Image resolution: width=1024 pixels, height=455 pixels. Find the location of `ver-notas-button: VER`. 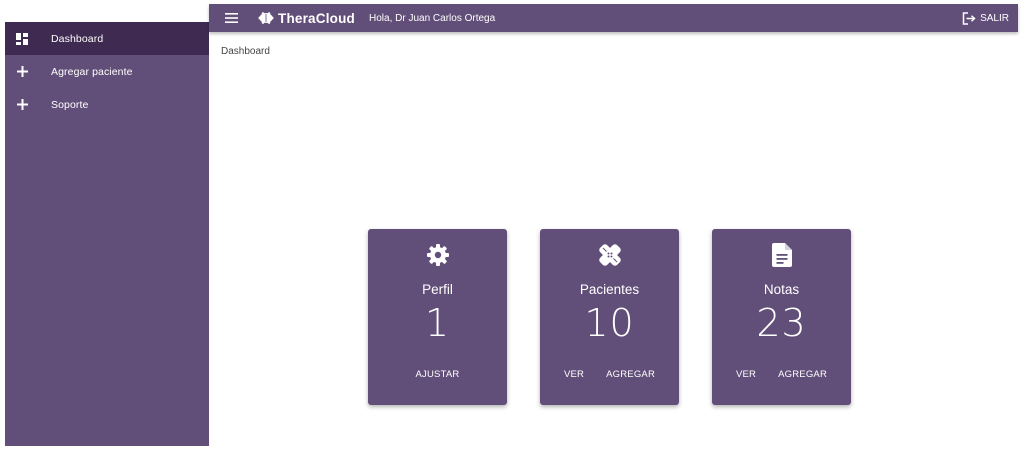

ver-notas-button: VER is located at coordinates (746, 374).